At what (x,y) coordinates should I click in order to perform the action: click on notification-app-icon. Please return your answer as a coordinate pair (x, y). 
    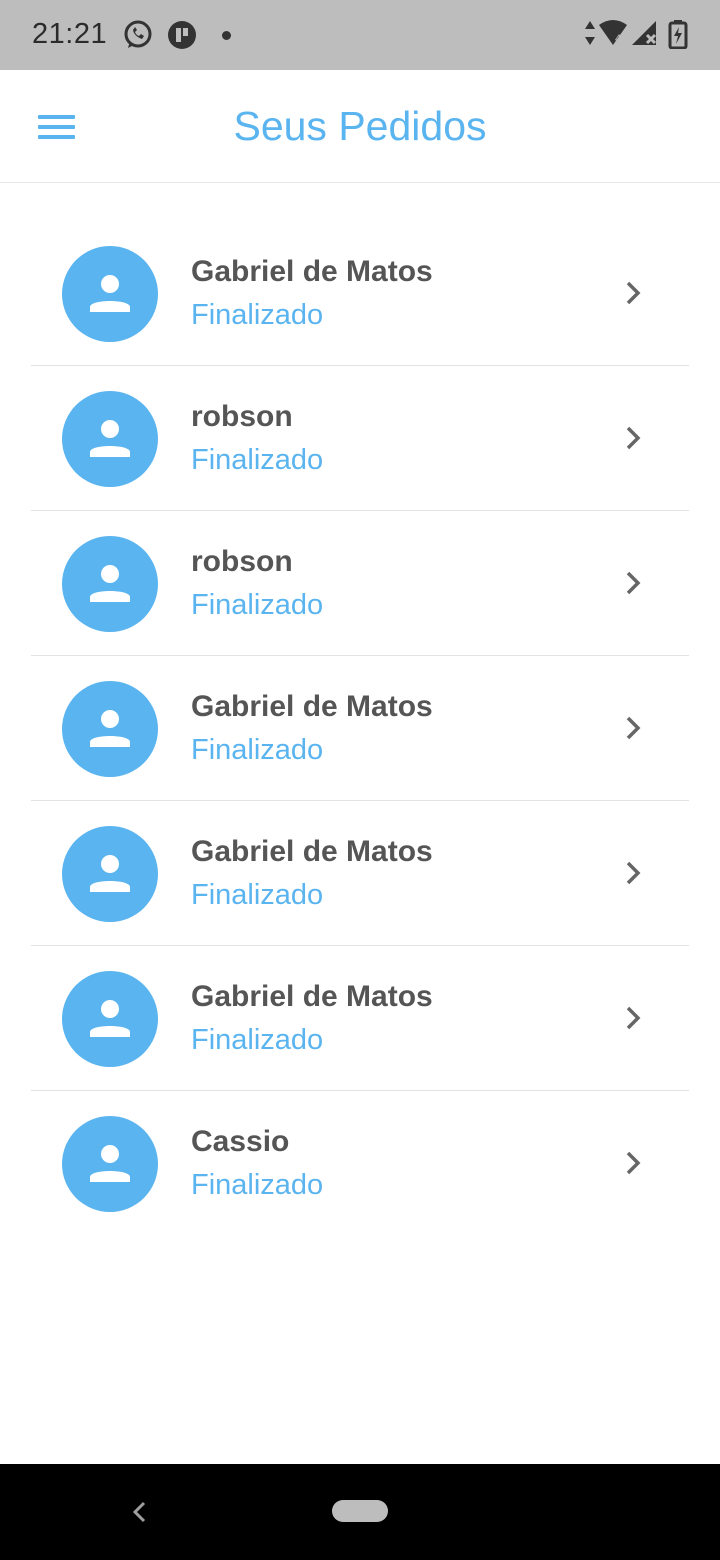
    Looking at the image, I should click on (182, 35).